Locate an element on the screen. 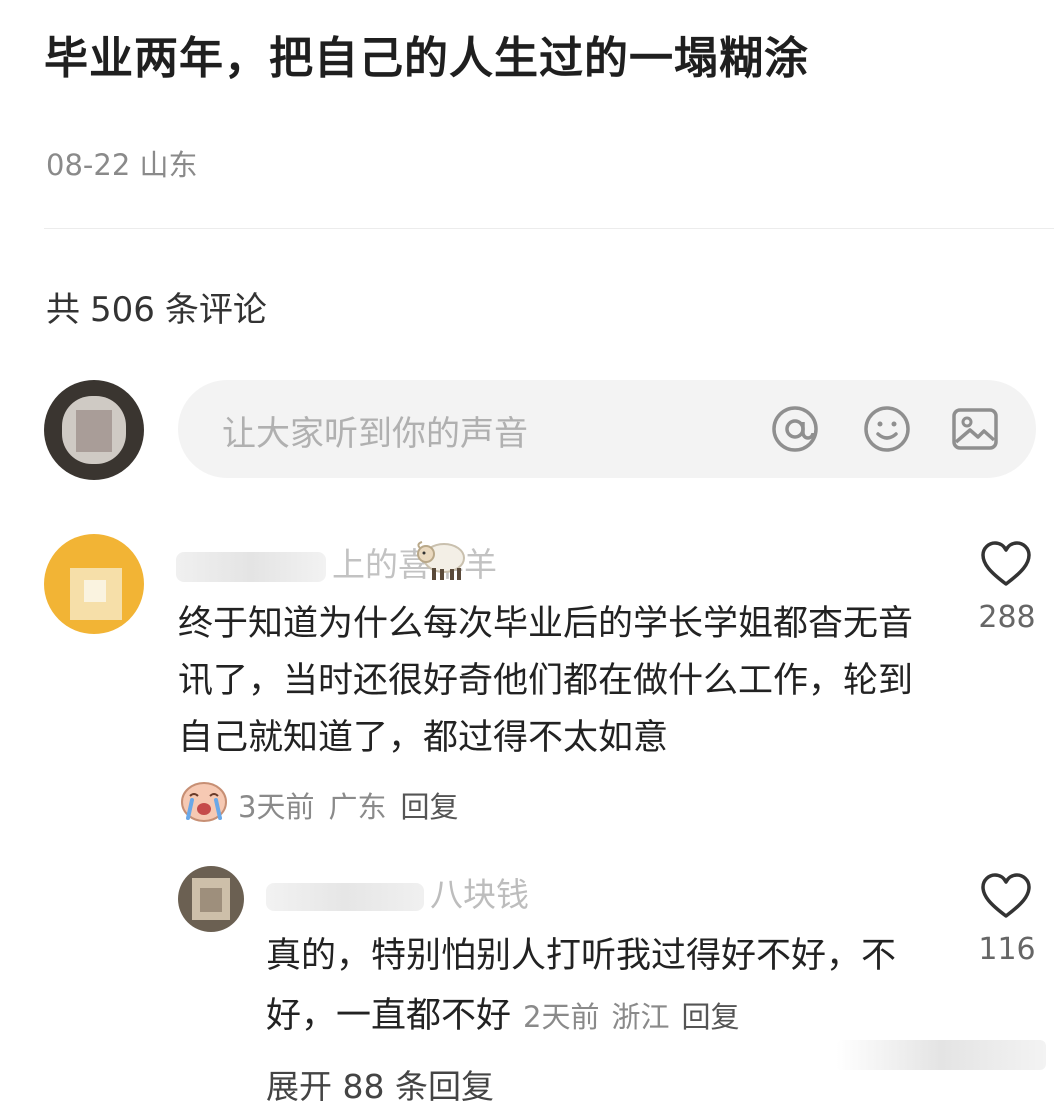 This screenshot has width=1054, height=1108. post-meta: 08-22 山东 is located at coordinates (122, 163).